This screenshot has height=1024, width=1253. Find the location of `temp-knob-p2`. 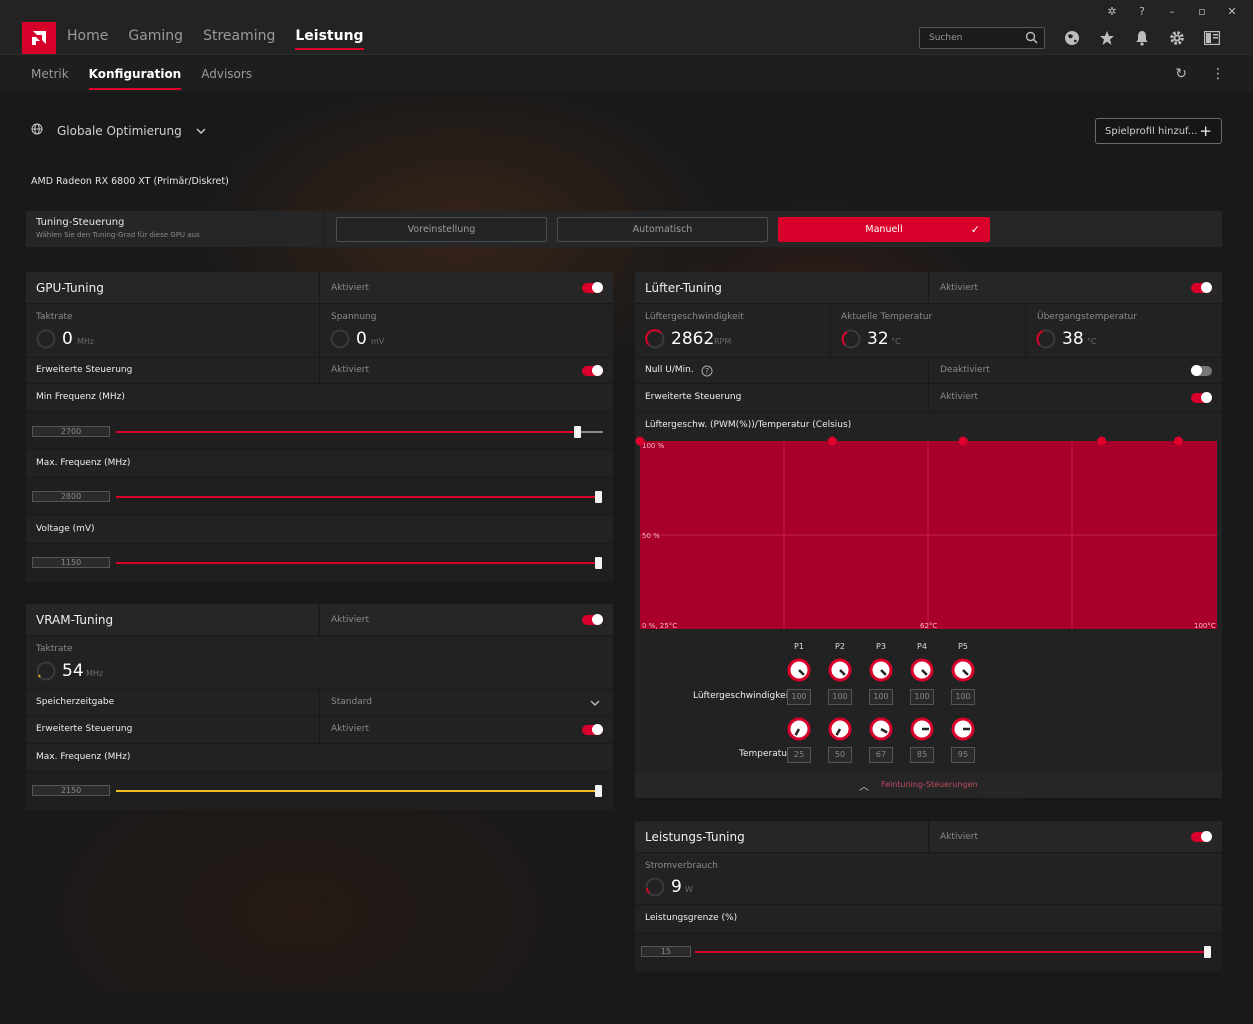

temp-knob-p2 is located at coordinates (840, 729).